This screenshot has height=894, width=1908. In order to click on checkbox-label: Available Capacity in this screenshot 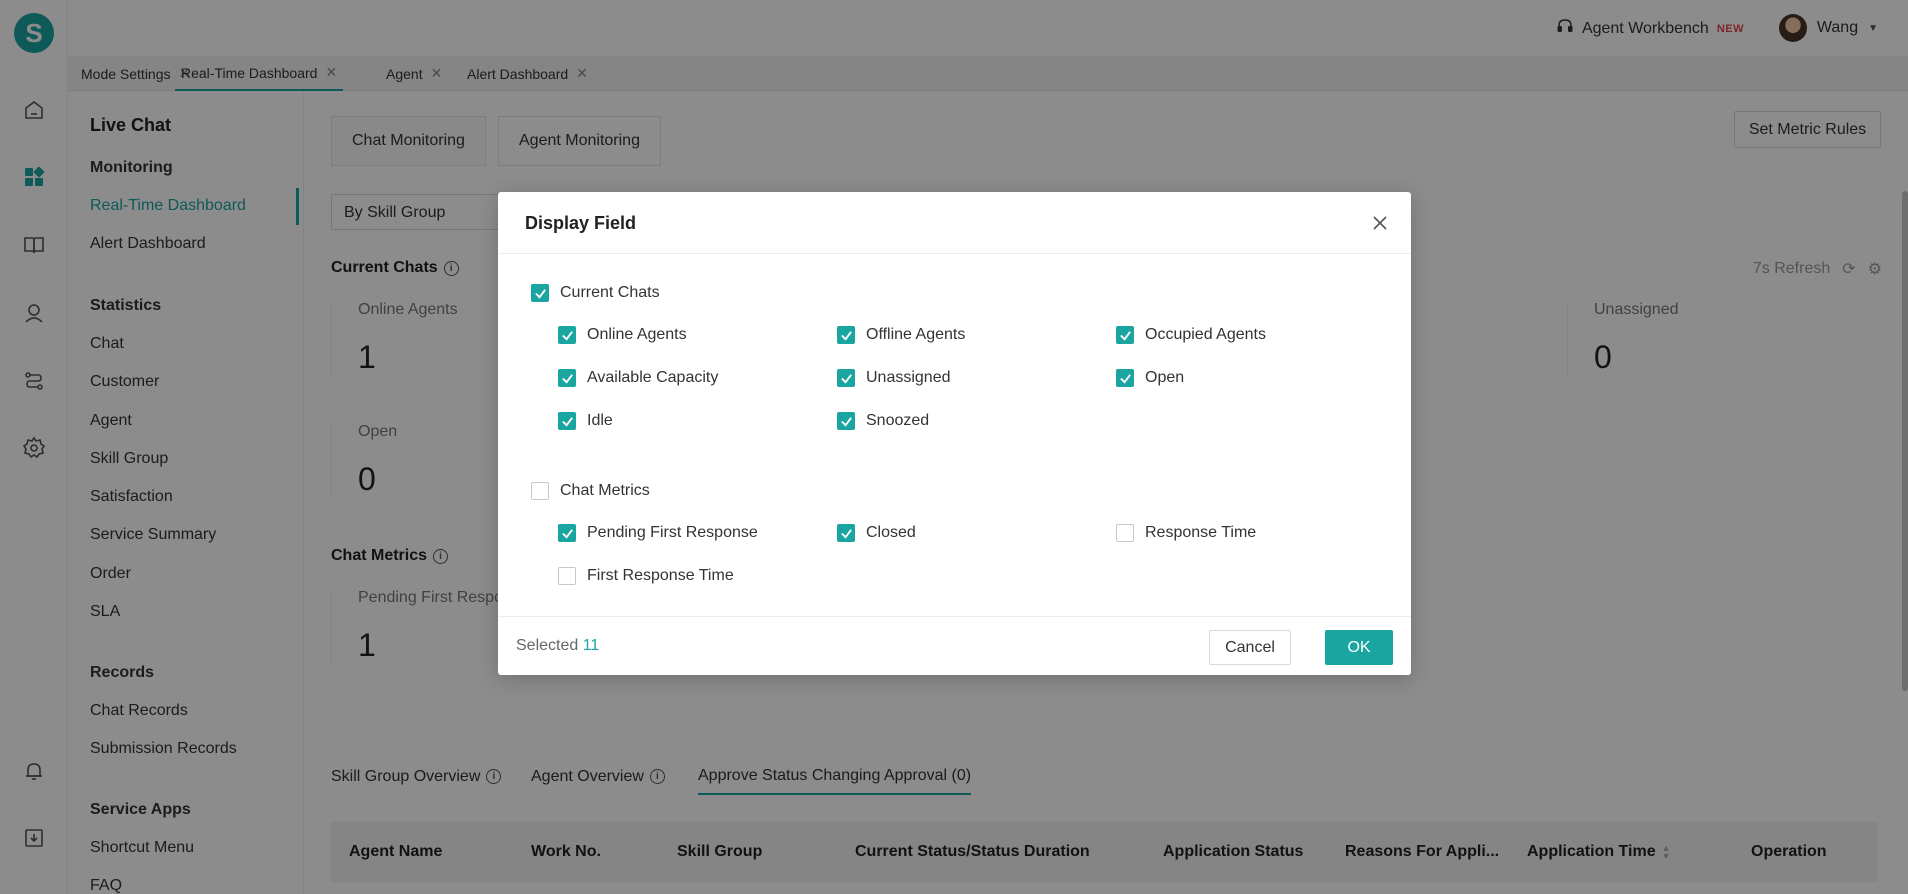, I will do `click(653, 377)`.